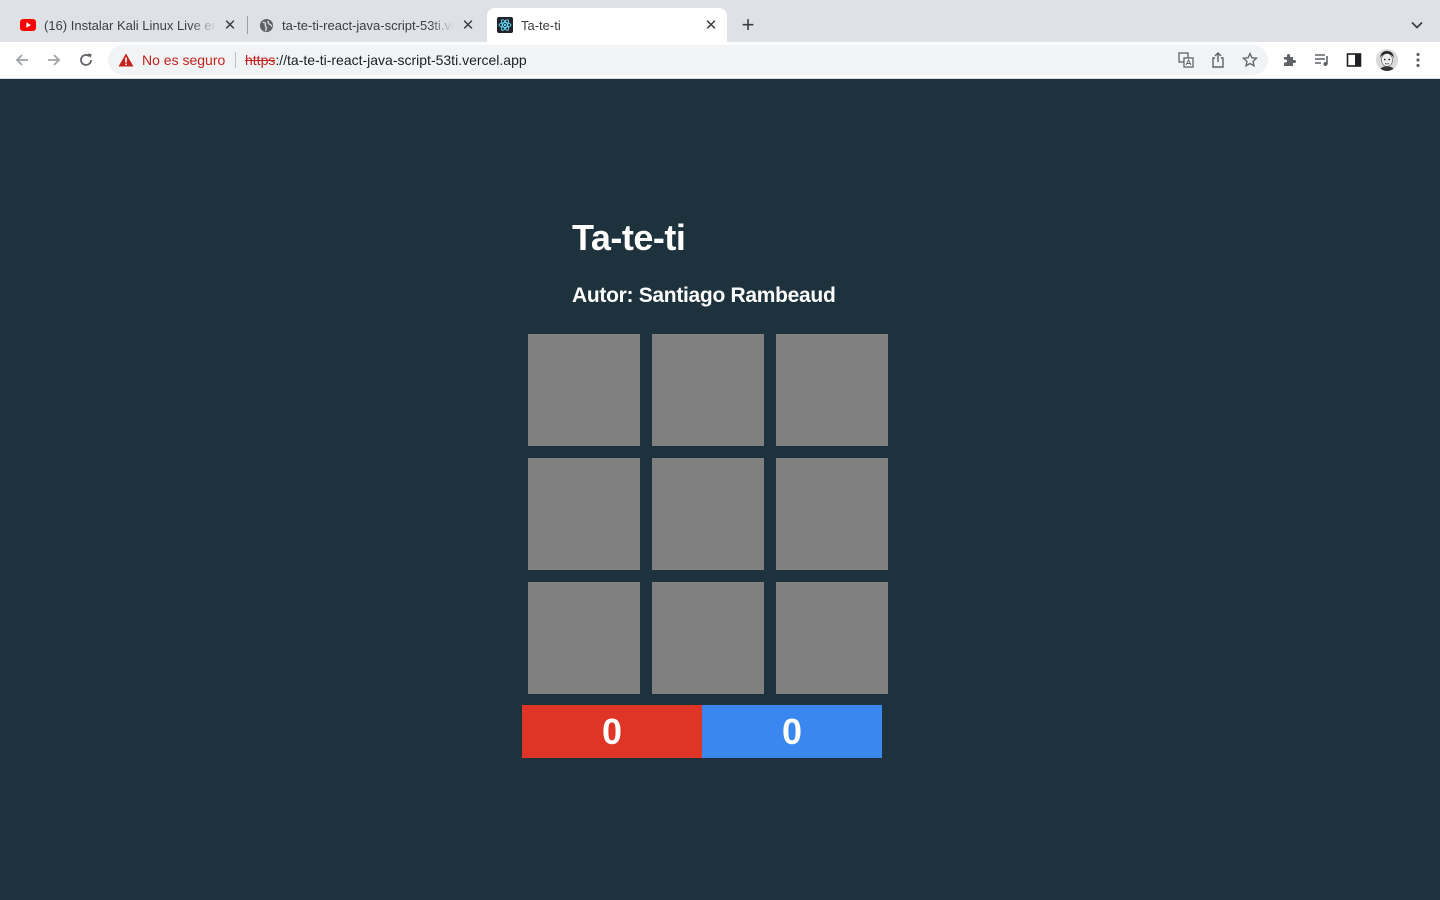 Image resolution: width=1440 pixels, height=900 pixels. What do you see at coordinates (1387, 60) in the screenshot?
I see `profile-avatar` at bounding box center [1387, 60].